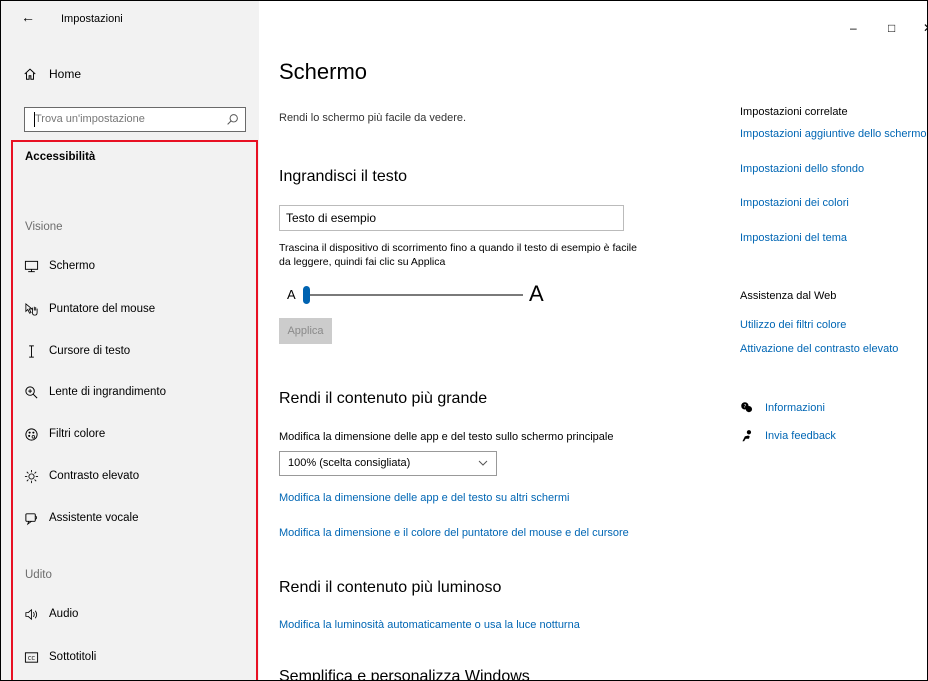  What do you see at coordinates (793, 325) in the screenshot?
I see `link-color-filters-help: Utilizzo dei filtri colore` at bounding box center [793, 325].